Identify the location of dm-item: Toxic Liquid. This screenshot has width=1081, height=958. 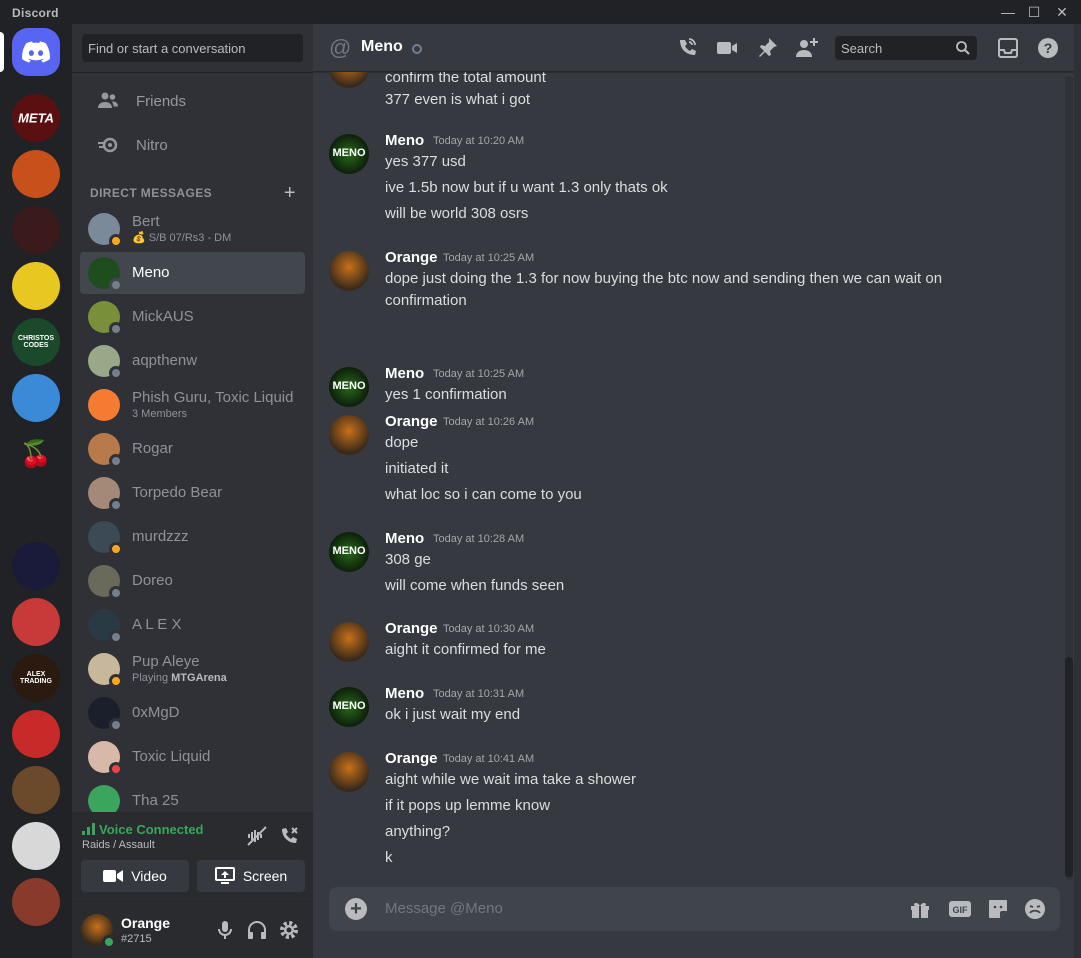
(192, 757).